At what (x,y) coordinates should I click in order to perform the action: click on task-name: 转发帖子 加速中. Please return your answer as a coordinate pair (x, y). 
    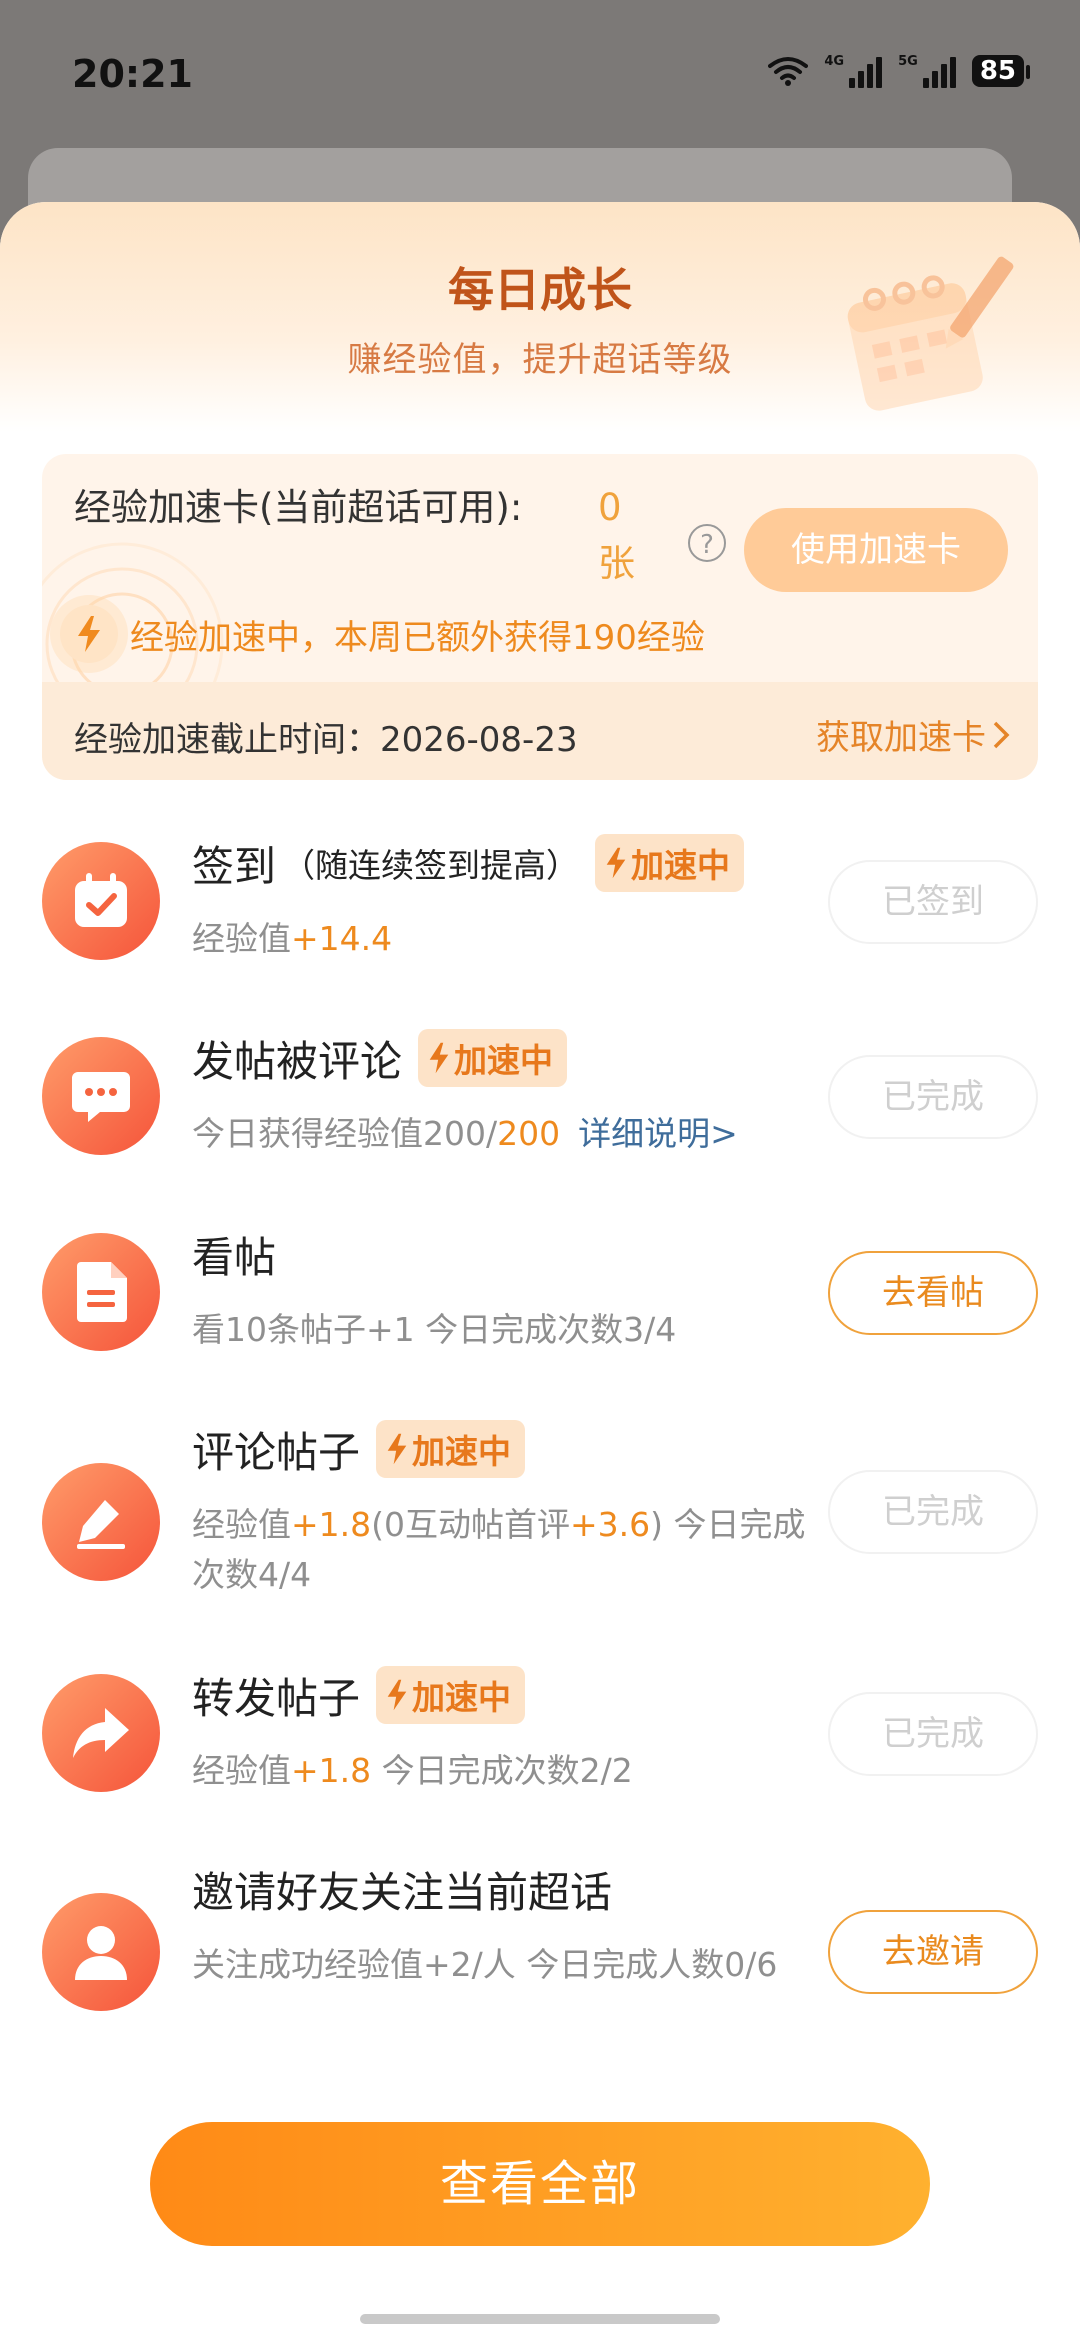
    Looking at the image, I should click on (359, 1695).